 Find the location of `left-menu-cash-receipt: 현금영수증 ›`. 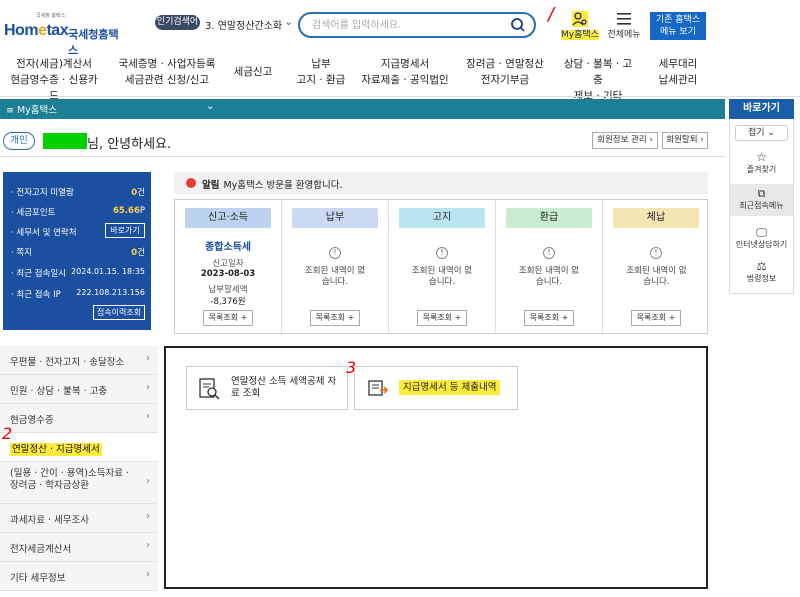

left-menu-cash-receipt: 현금영수증 › is located at coordinates (79, 418).